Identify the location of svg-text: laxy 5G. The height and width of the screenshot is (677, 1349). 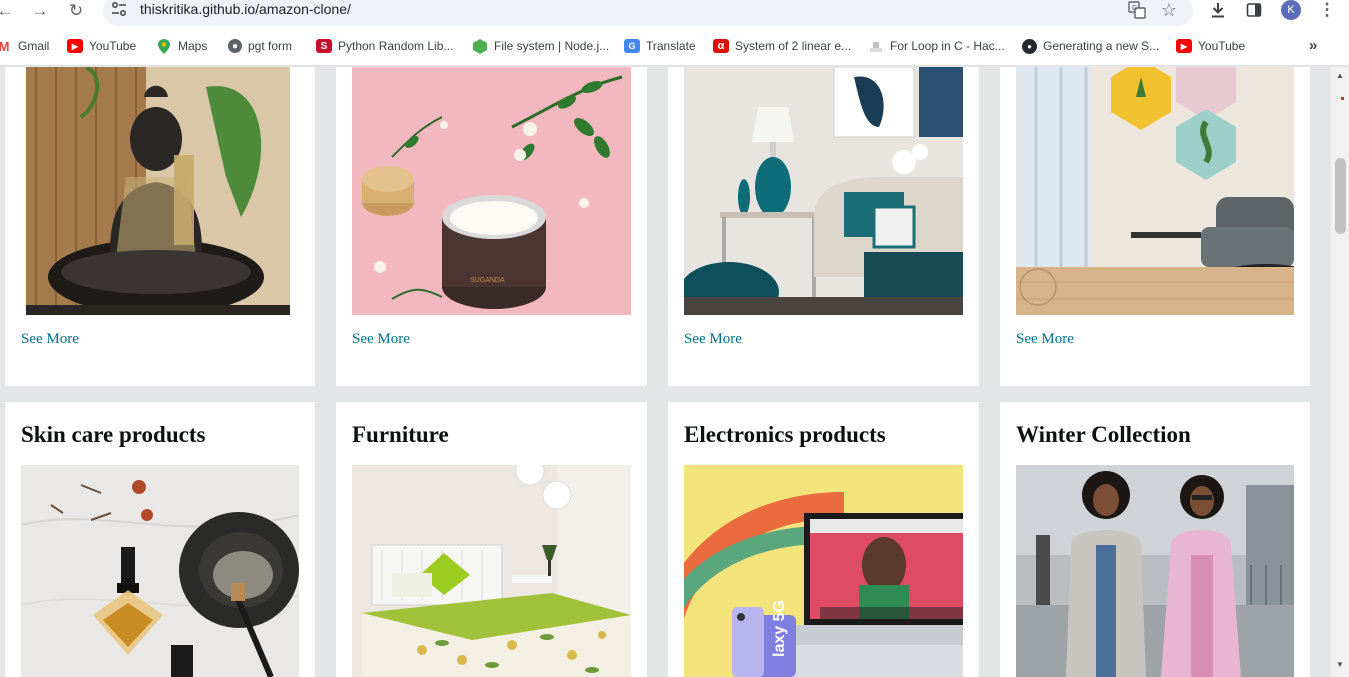
(779, 628).